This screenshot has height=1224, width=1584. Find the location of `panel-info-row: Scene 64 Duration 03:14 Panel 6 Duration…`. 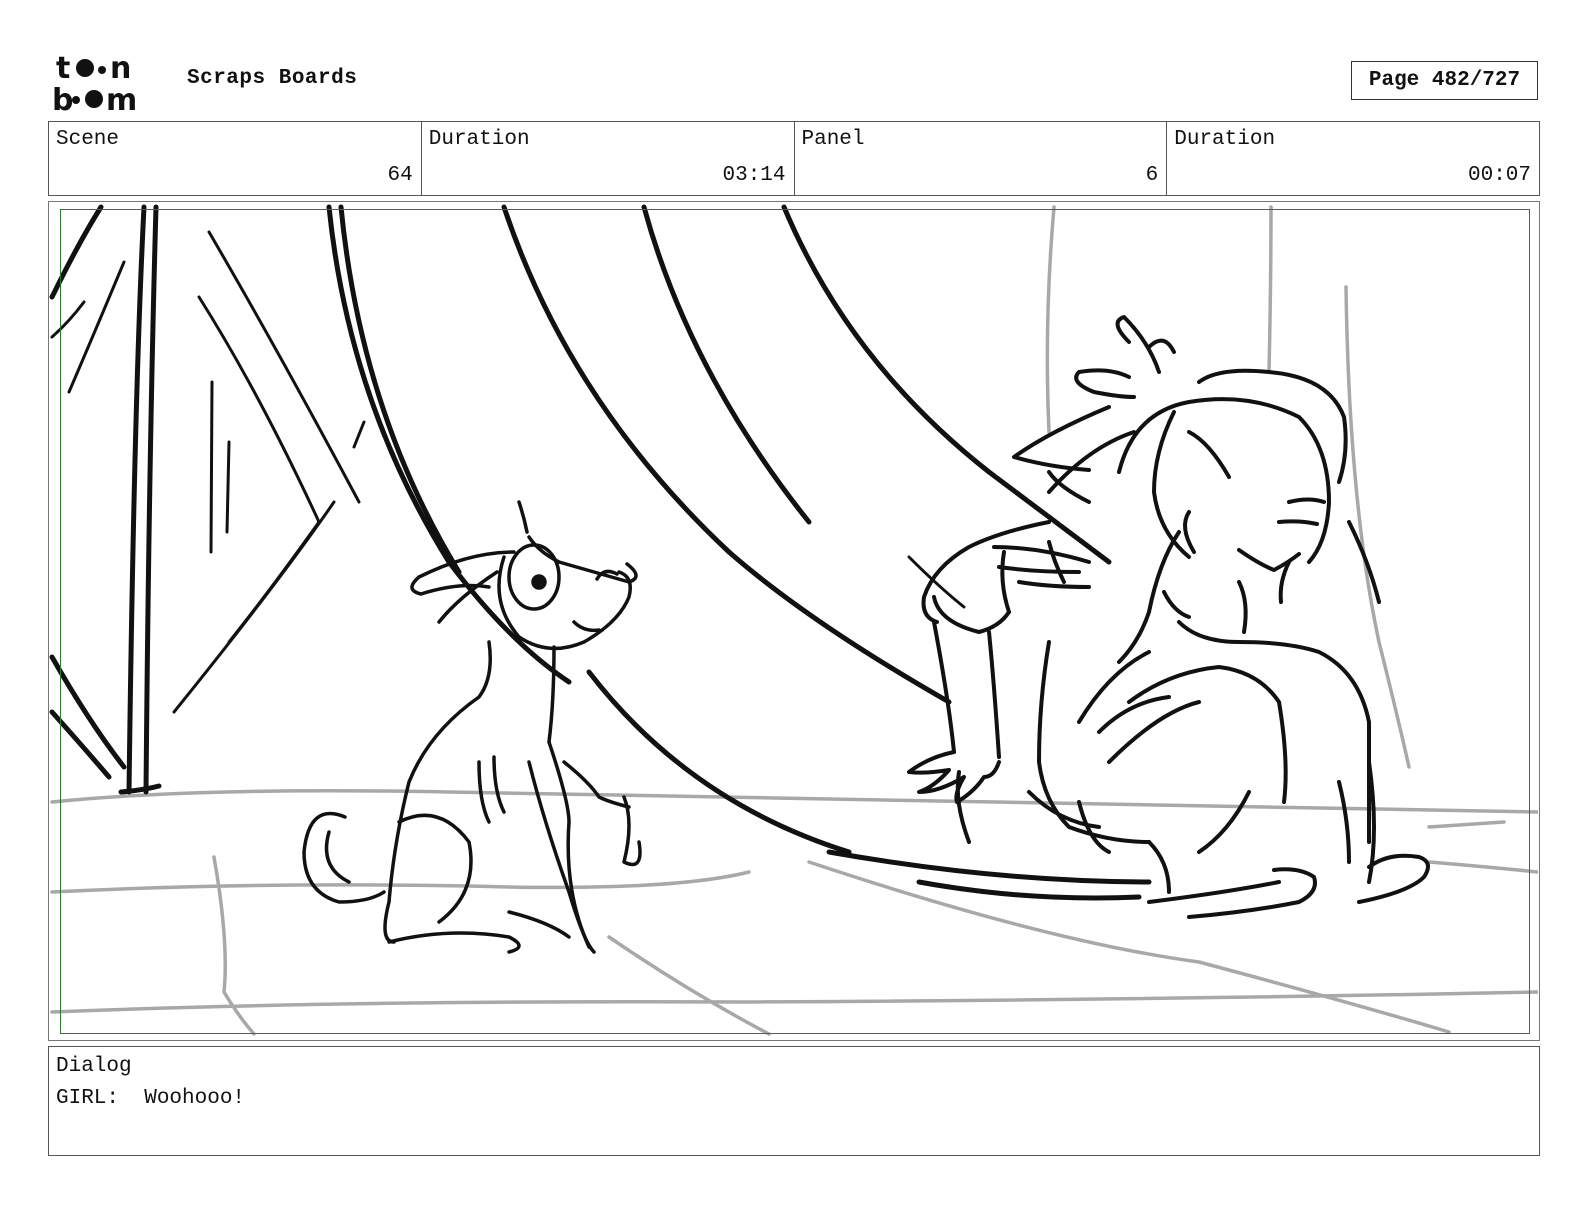

panel-info-row: Scene 64 Duration 03:14 Panel 6 Duration… is located at coordinates (794, 158).